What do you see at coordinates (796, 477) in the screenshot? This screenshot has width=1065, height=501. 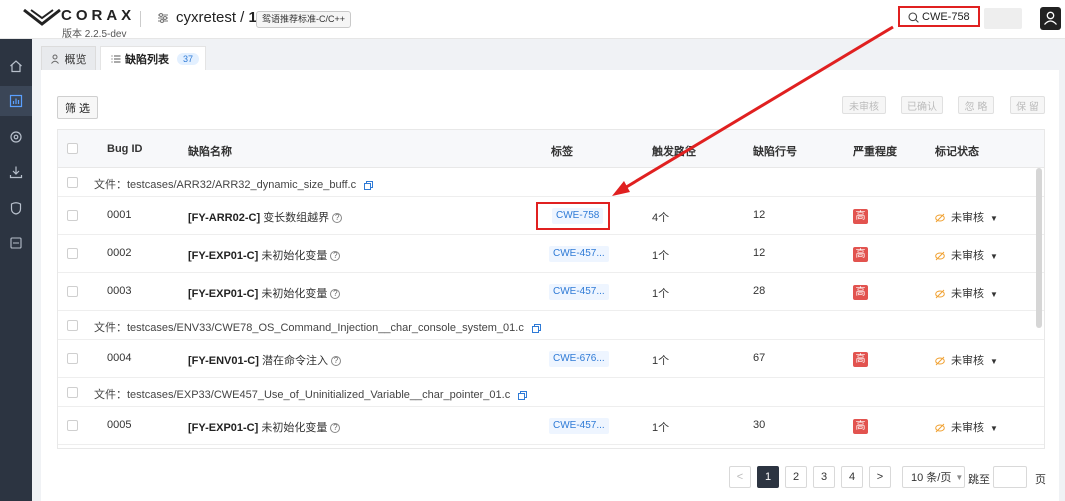 I see `page-button-2: 2` at bounding box center [796, 477].